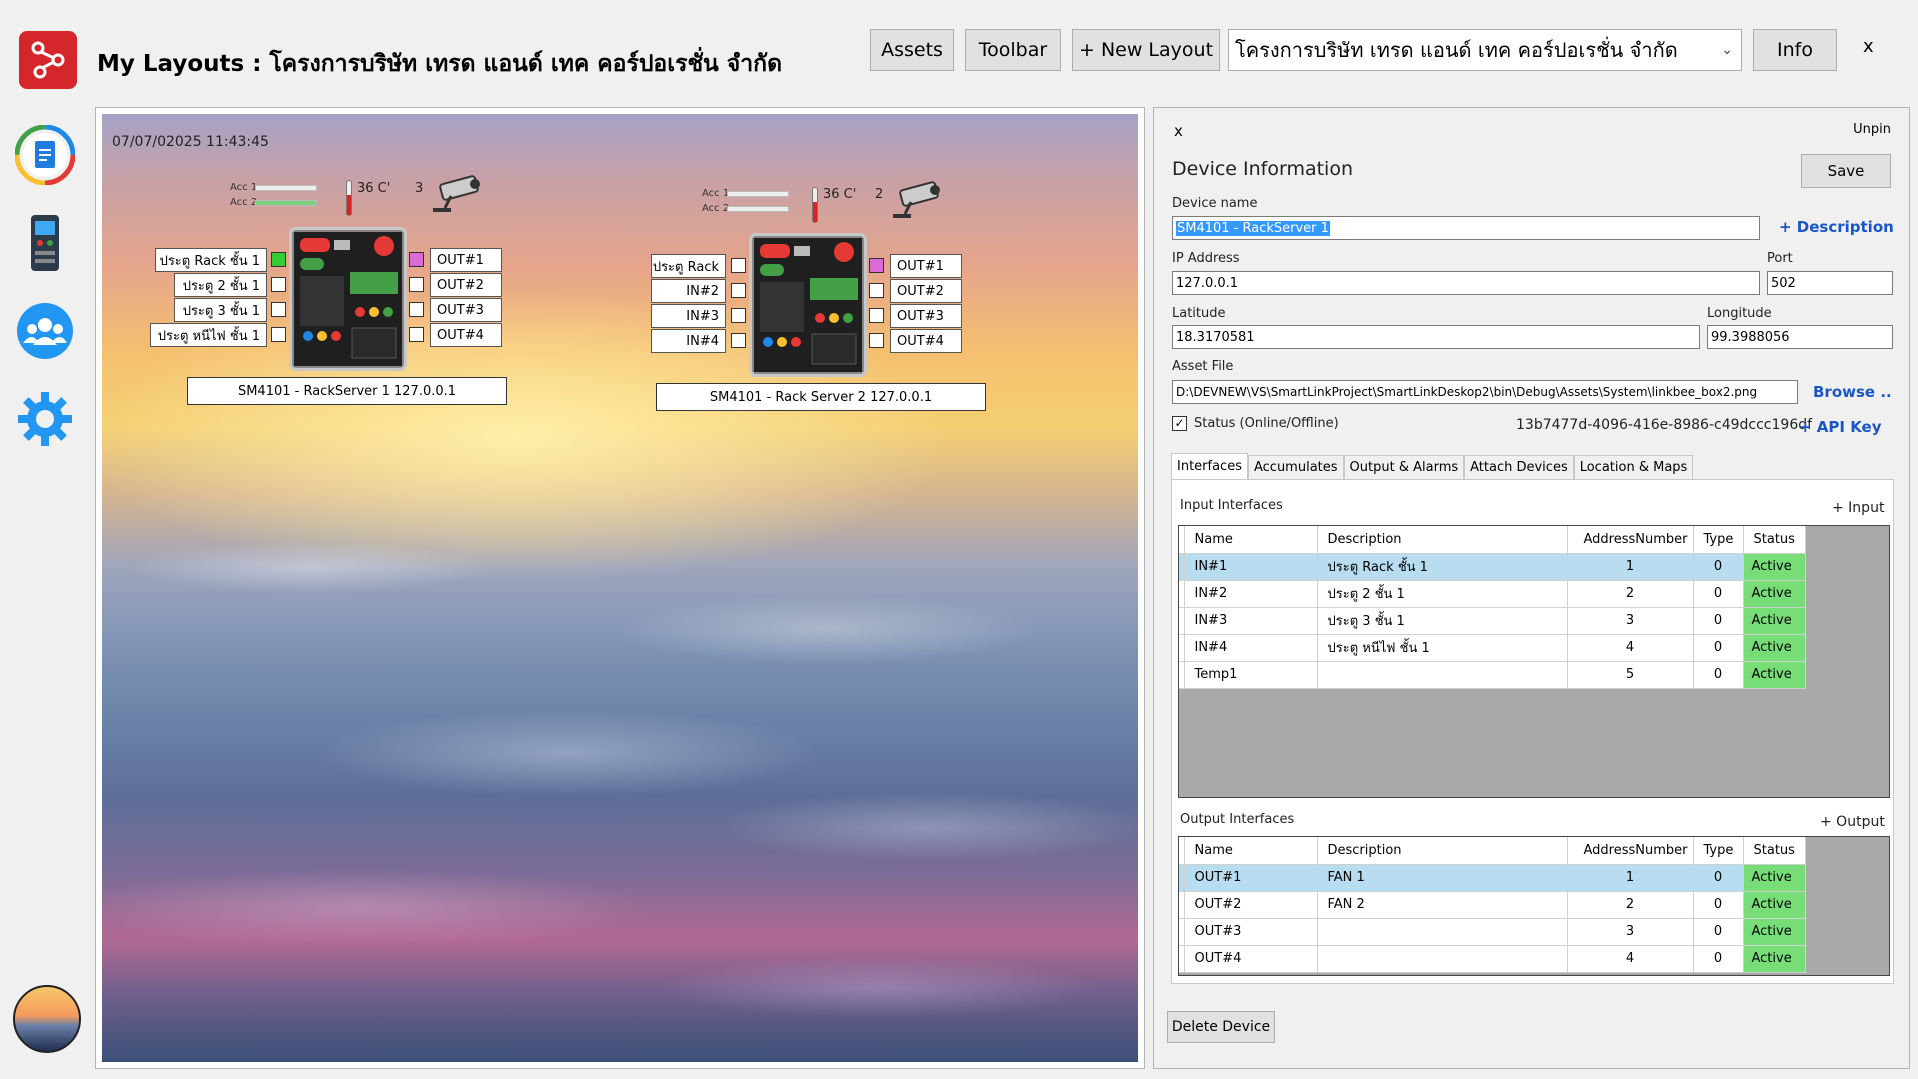 The image size is (1918, 1079). Describe the element at coordinates (1492, 878) in the screenshot. I see `table-row: OUT#1 FAN 1 1 0 Active` at that location.